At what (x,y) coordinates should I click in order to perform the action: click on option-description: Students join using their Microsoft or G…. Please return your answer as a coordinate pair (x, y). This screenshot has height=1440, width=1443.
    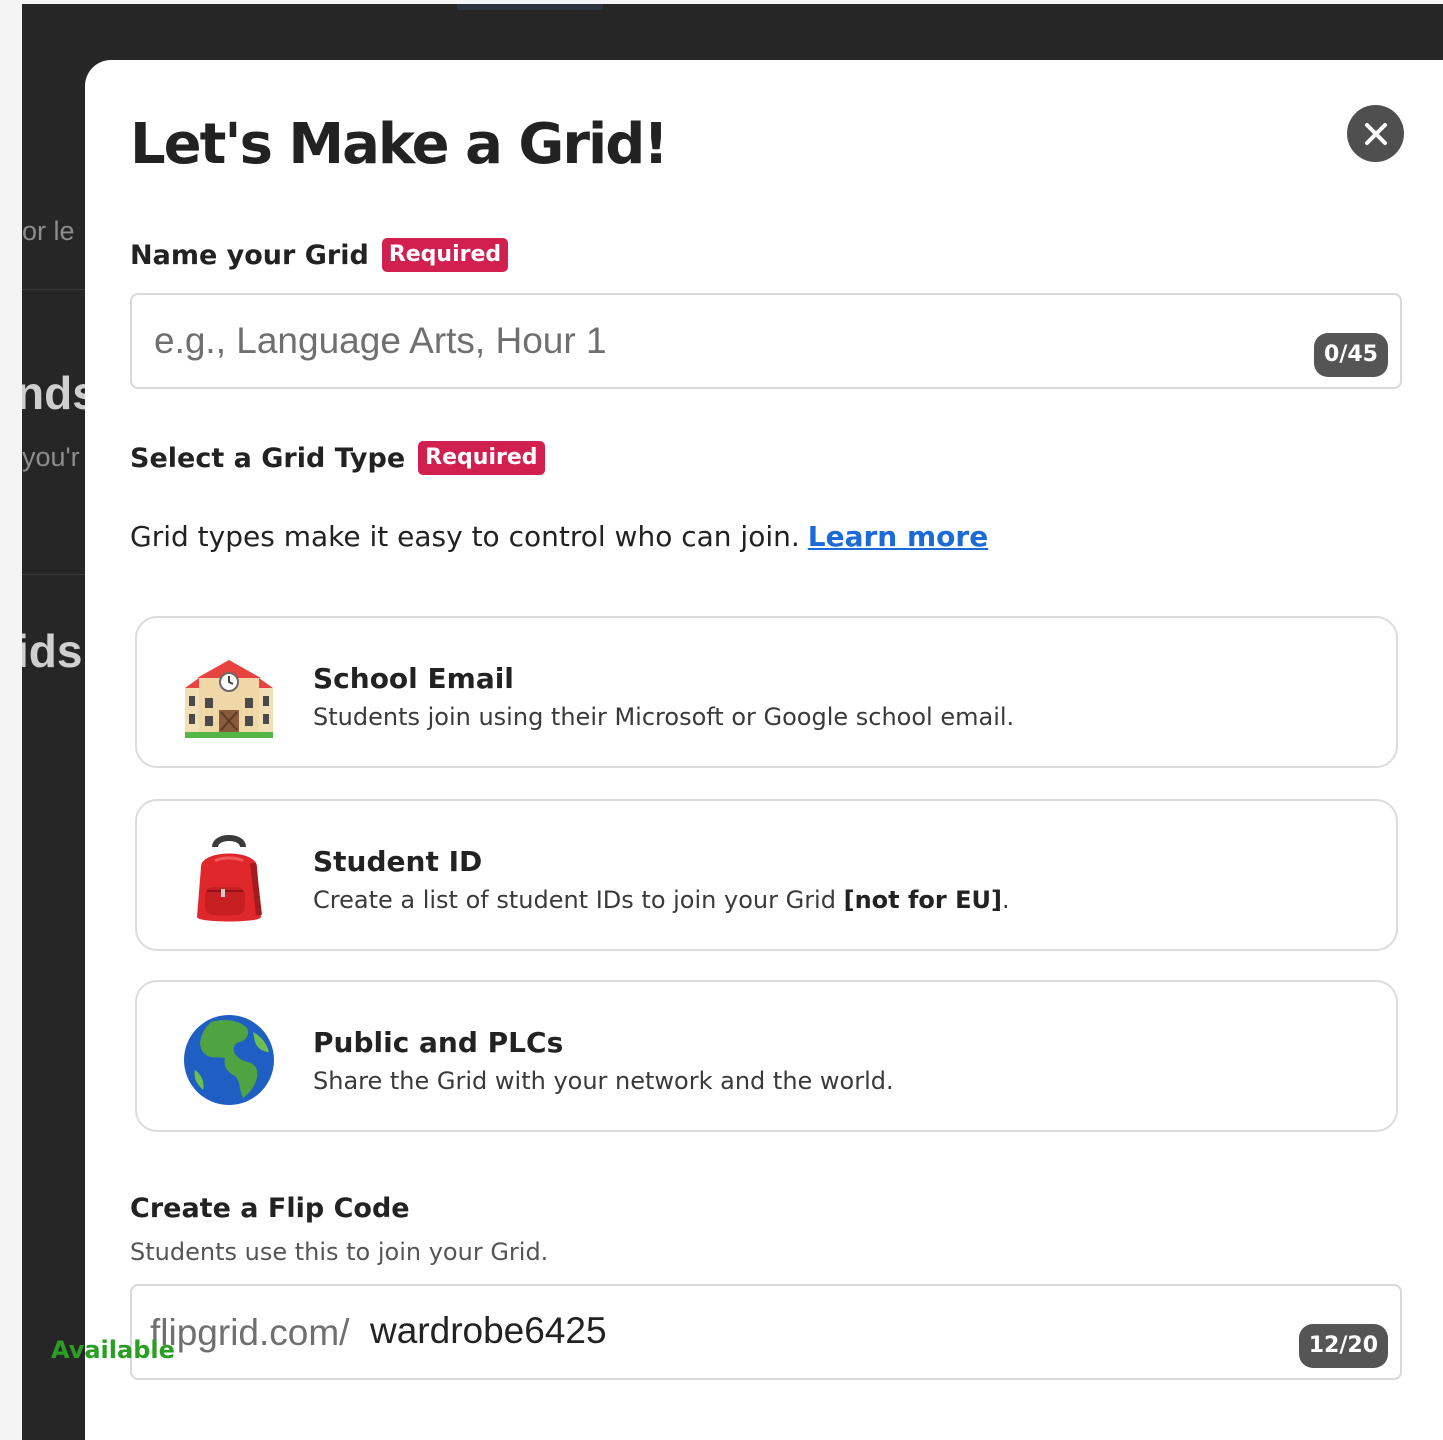
    Looking at the image, I should click on (664, 717).